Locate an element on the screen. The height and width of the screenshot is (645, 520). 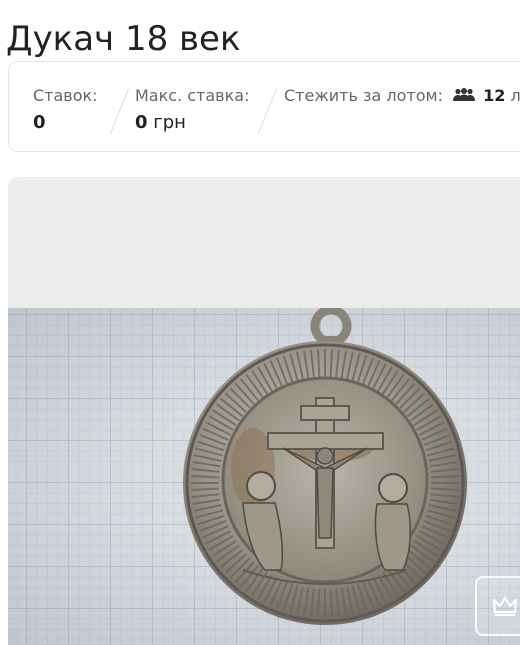
max-bid-label: Макс. ставка: is located at coordinates (192, 95).